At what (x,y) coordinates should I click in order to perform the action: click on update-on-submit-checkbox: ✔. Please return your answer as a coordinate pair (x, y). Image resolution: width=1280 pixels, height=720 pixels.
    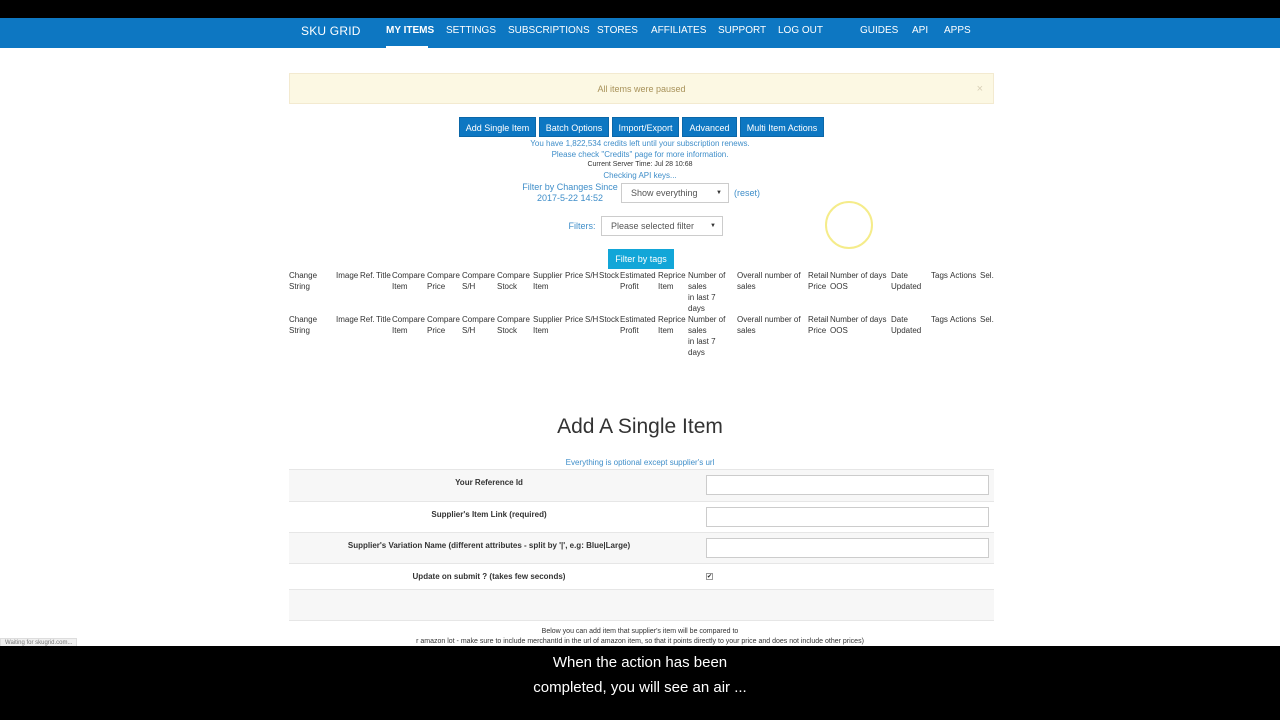
    Looking at the image, I should click on (709, 576).